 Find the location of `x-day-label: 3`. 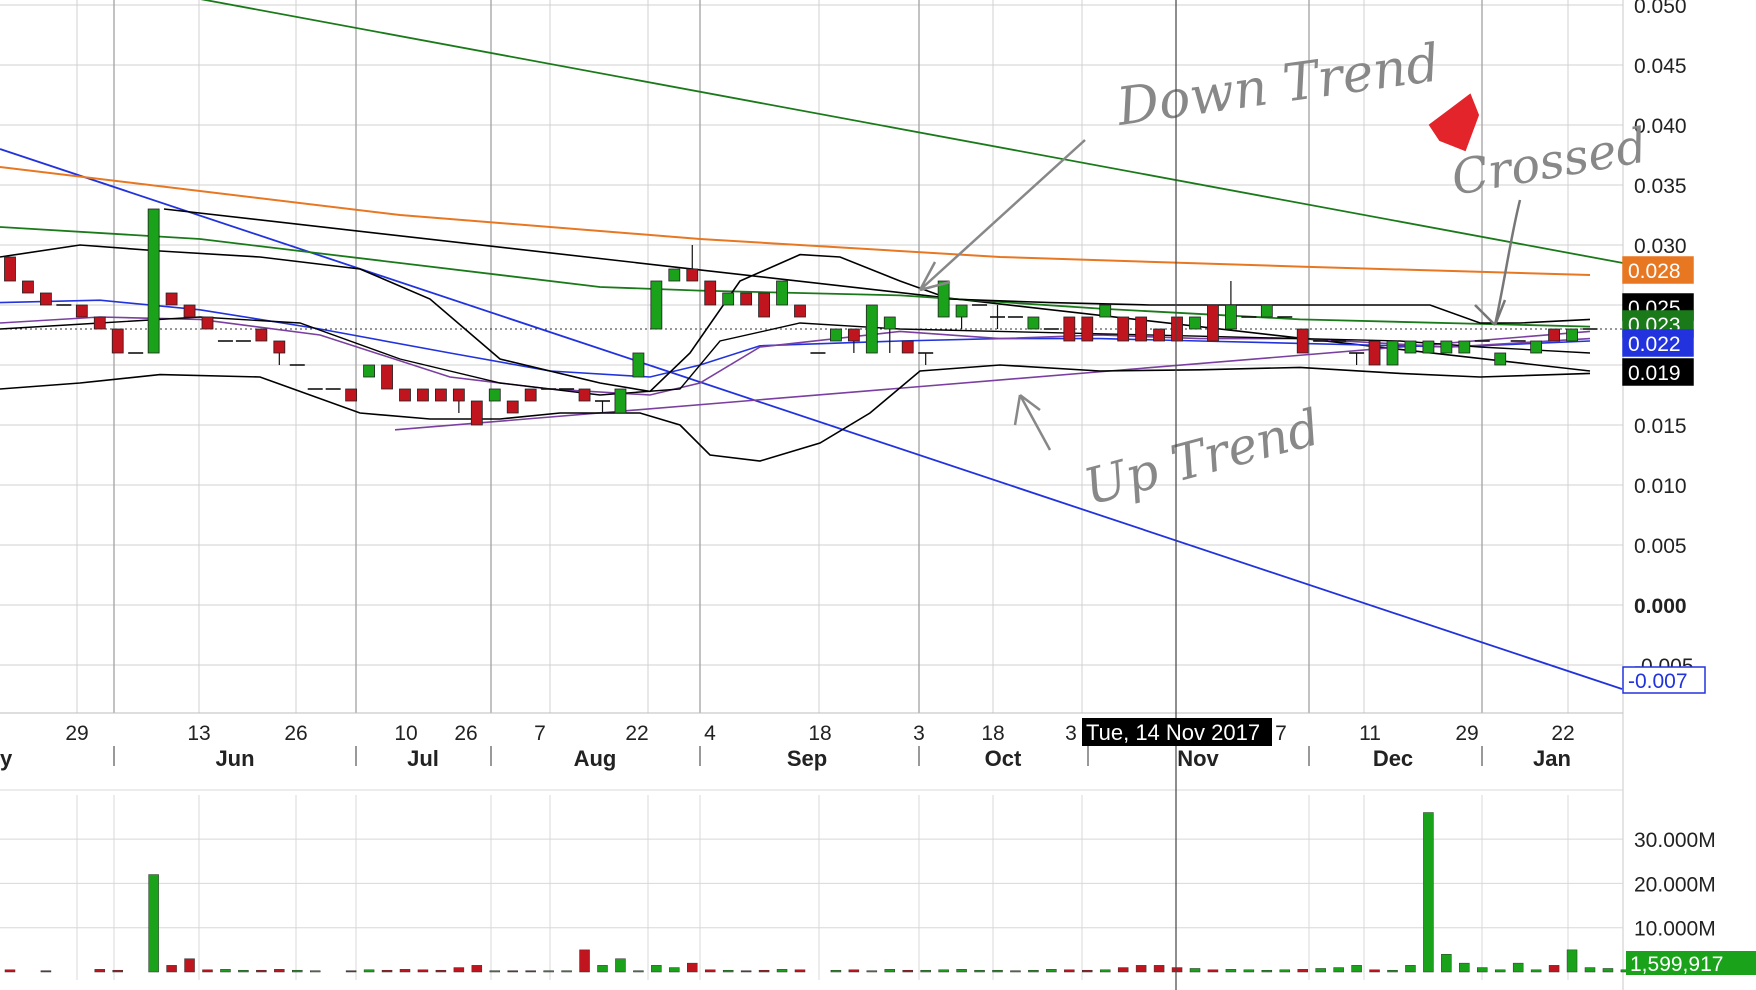

x-day-label: 3 is located at coordinates (919, 733).